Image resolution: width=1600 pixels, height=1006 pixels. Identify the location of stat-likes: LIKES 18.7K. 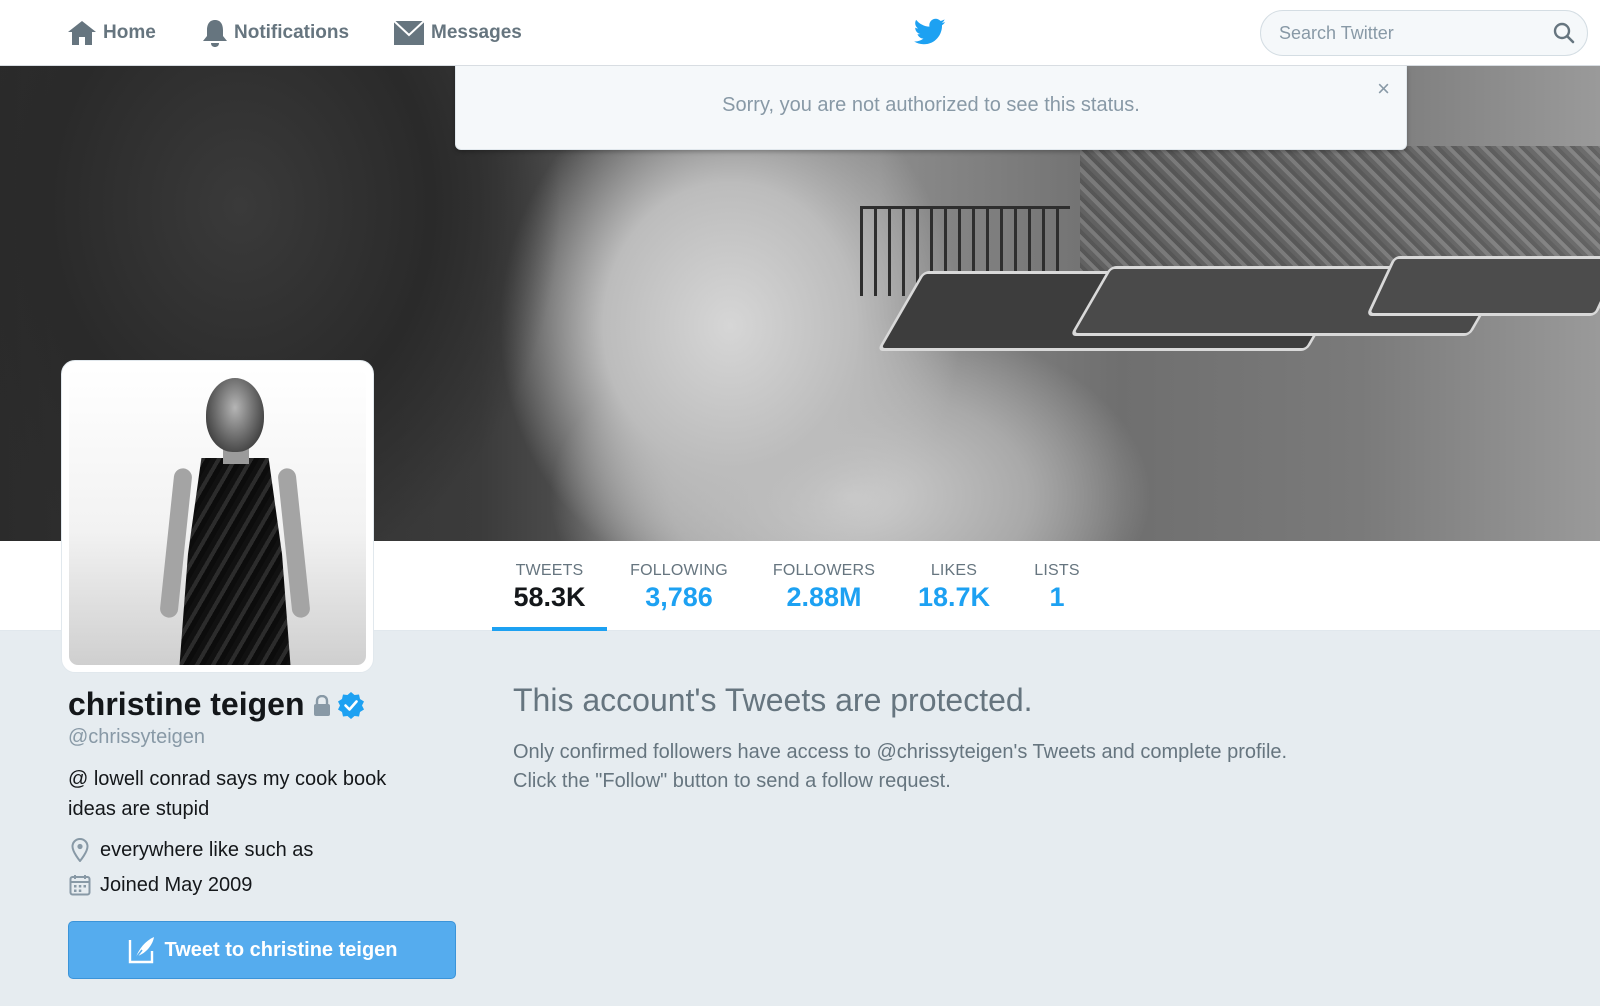
(954, 586).